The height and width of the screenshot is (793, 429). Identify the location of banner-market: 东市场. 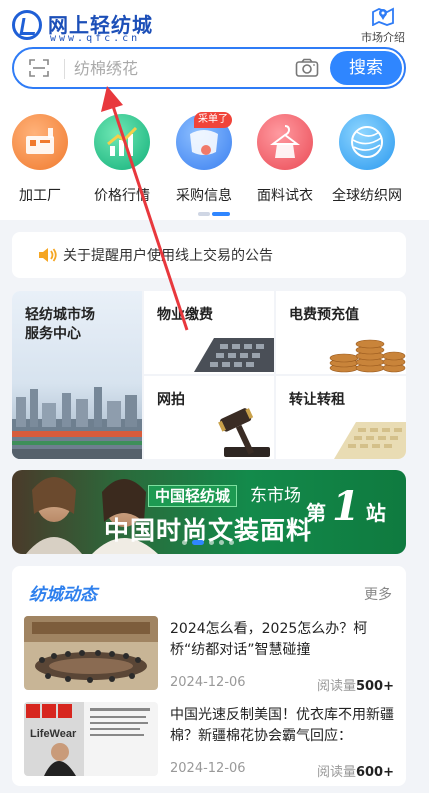
(275, 496).